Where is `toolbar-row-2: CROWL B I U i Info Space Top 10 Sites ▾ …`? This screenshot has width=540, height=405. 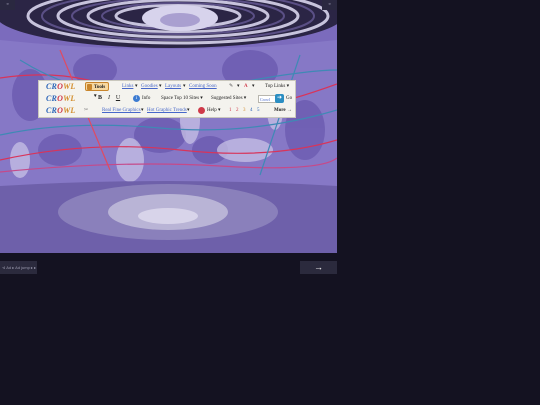
toolbar-row-2: CROWL B I U i Info Space Top 10 Sites ▾ … is located at coordinates (167, 99).